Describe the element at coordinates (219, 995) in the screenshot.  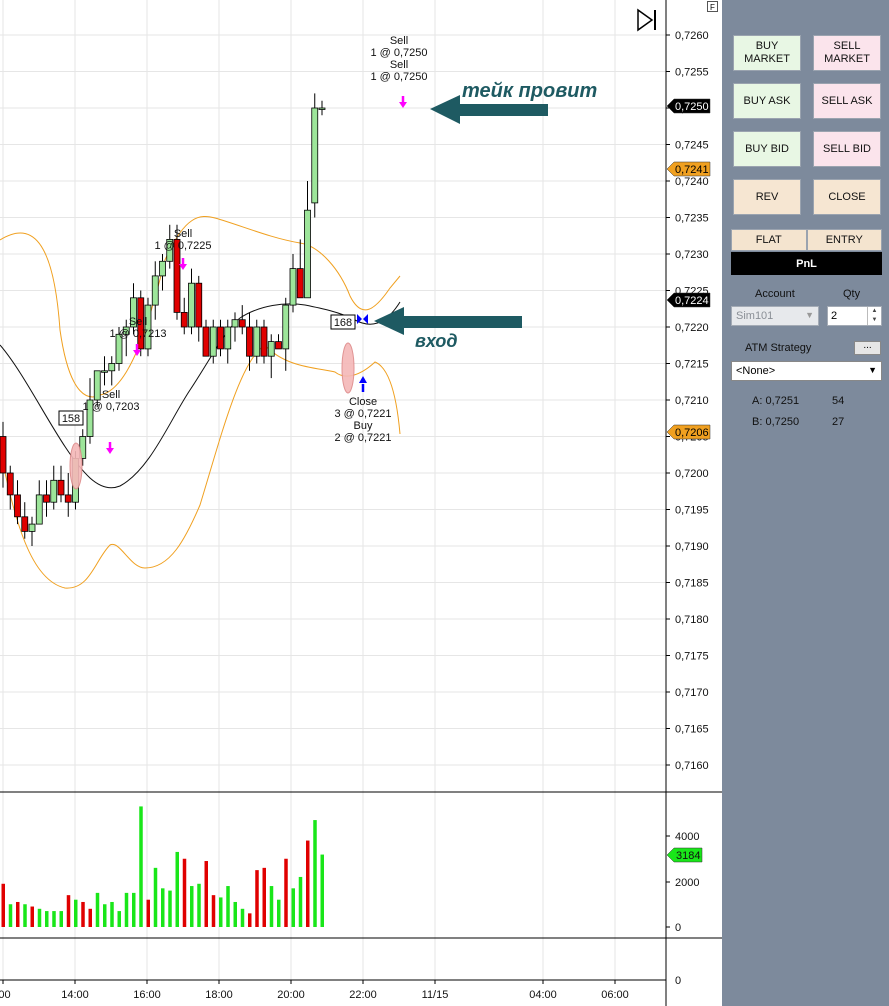
I see `time-tick-label: 18:00` at that location.